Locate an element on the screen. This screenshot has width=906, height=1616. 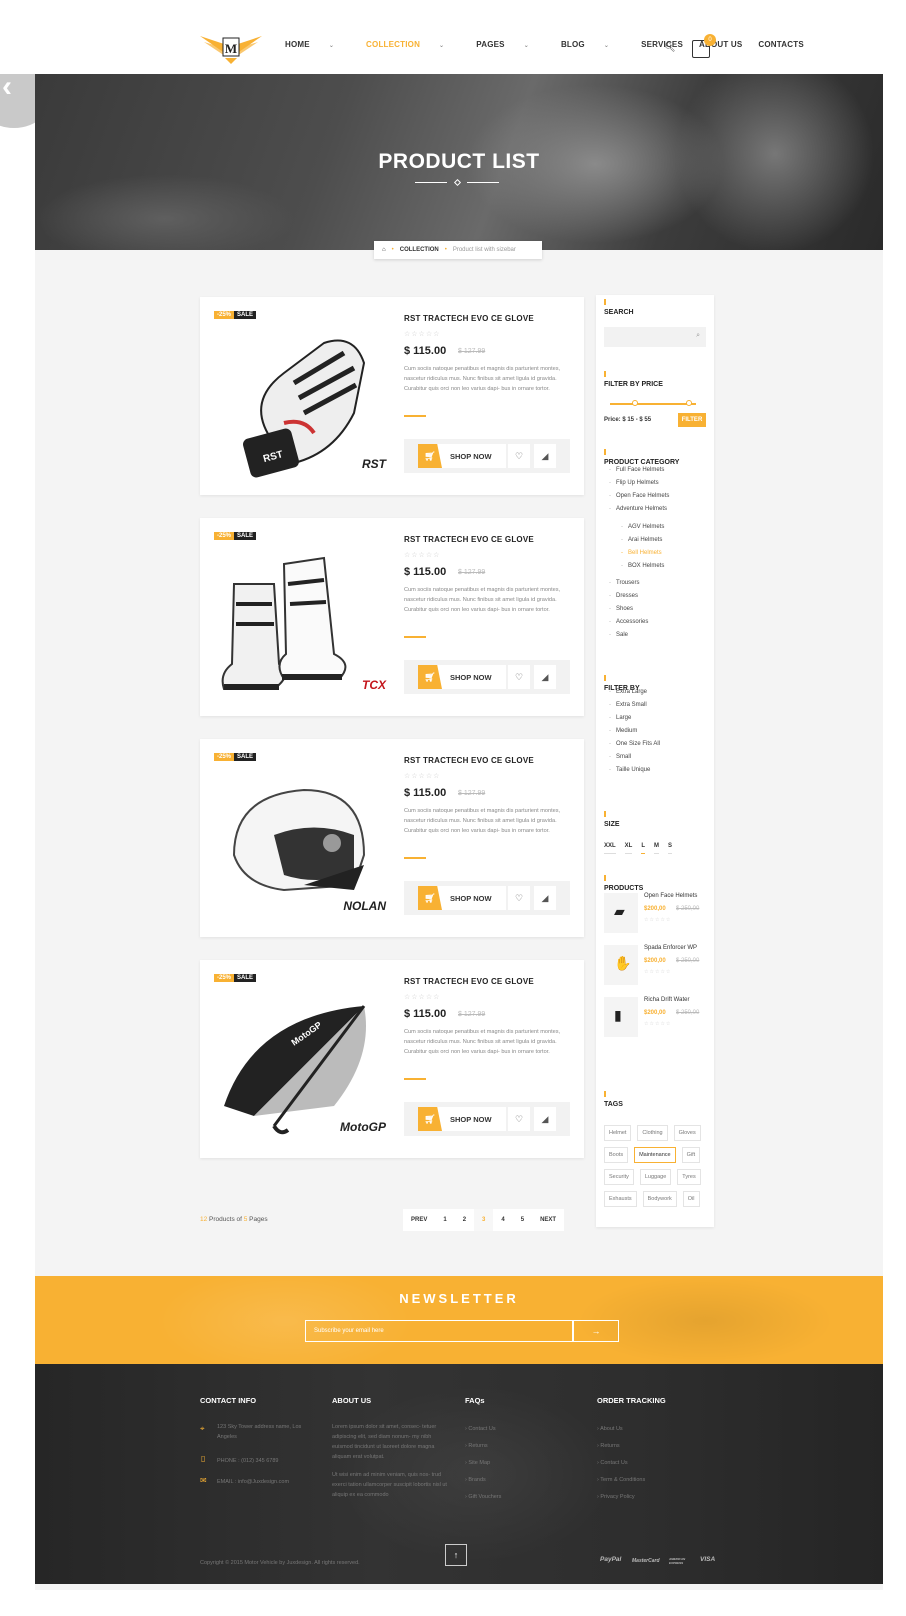
nav-contacts: CONTACTS is located at coordinates (780, 44).